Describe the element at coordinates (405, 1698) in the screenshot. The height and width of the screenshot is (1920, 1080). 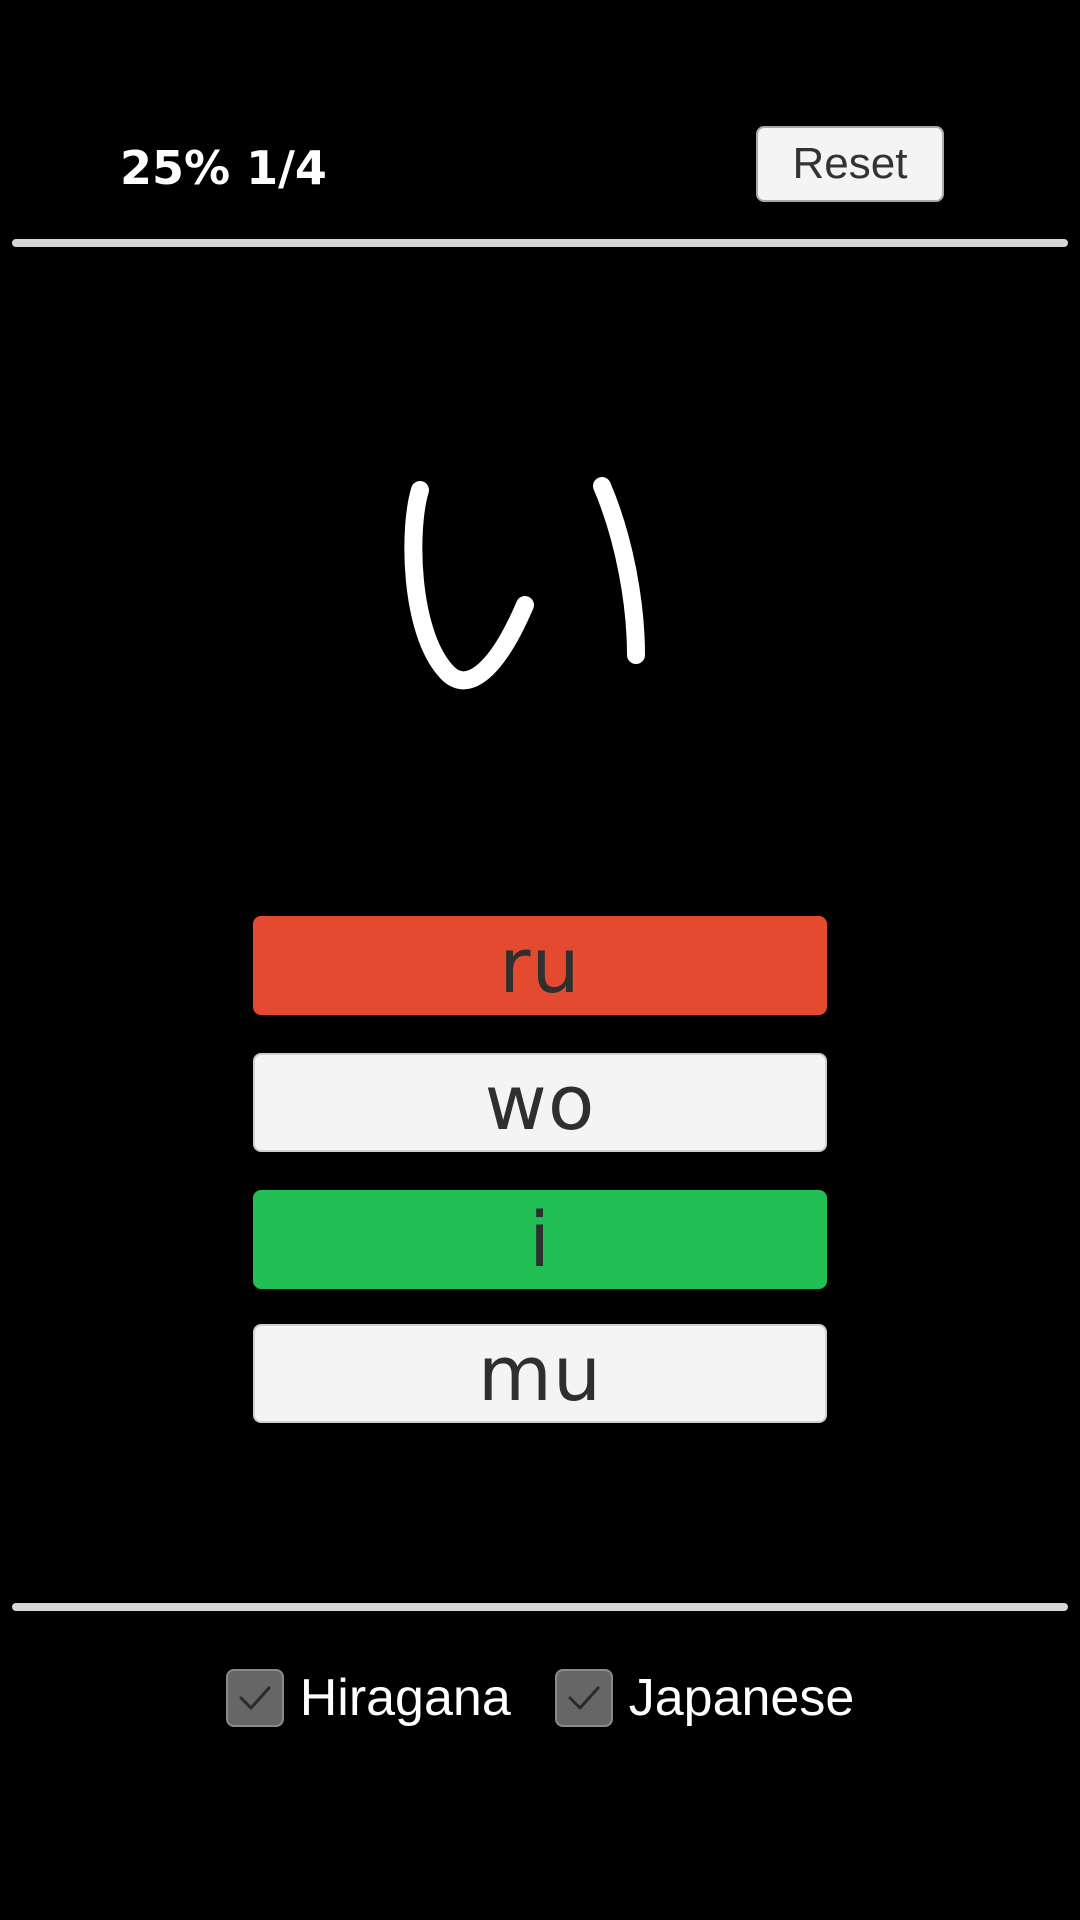
I see `hiragana-label: Hiragana` at that location.